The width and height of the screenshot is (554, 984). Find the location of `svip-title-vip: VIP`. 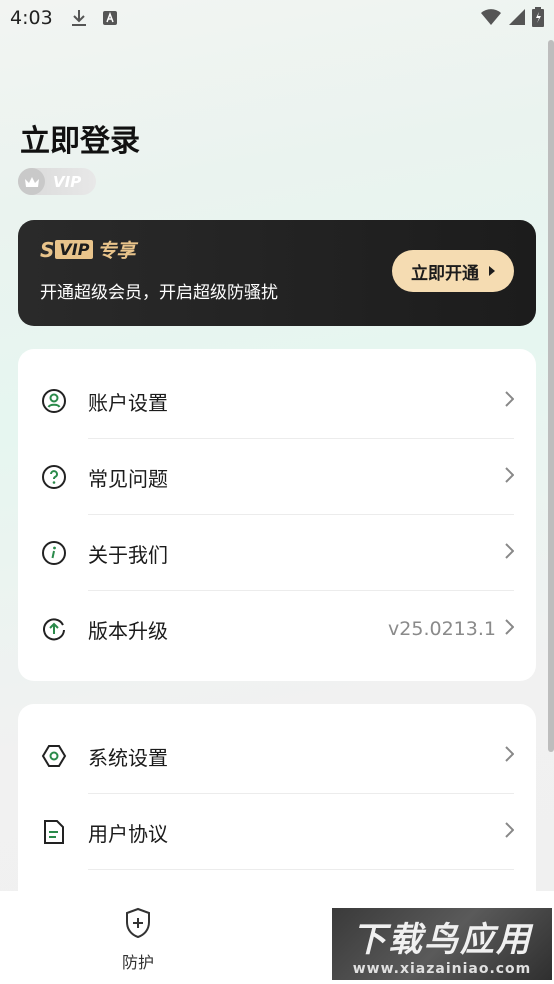

svip-title-vip: VIP is located at coordinates (74, 249).